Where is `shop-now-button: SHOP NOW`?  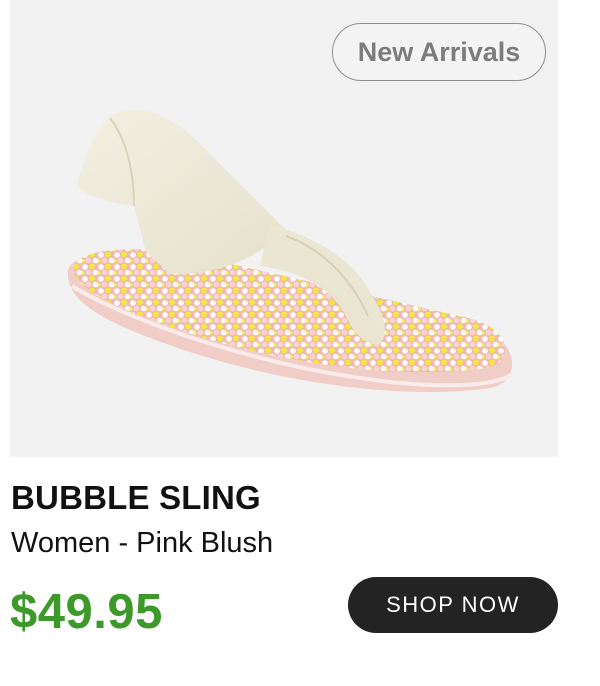 shop-now-button: SHOP NOW is located at coordinates (453, 605).